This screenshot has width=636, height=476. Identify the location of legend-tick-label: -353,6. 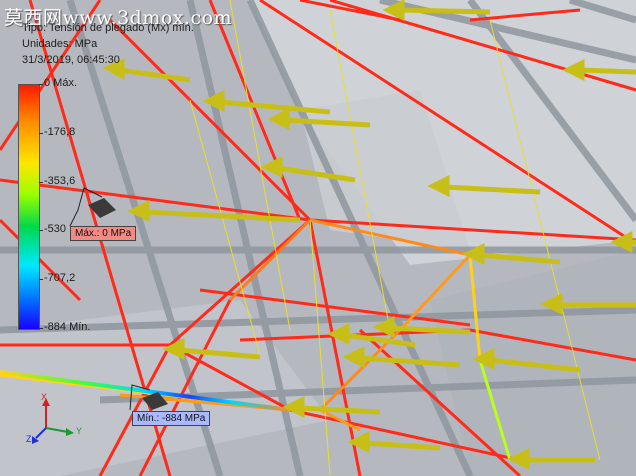
(60, 181).